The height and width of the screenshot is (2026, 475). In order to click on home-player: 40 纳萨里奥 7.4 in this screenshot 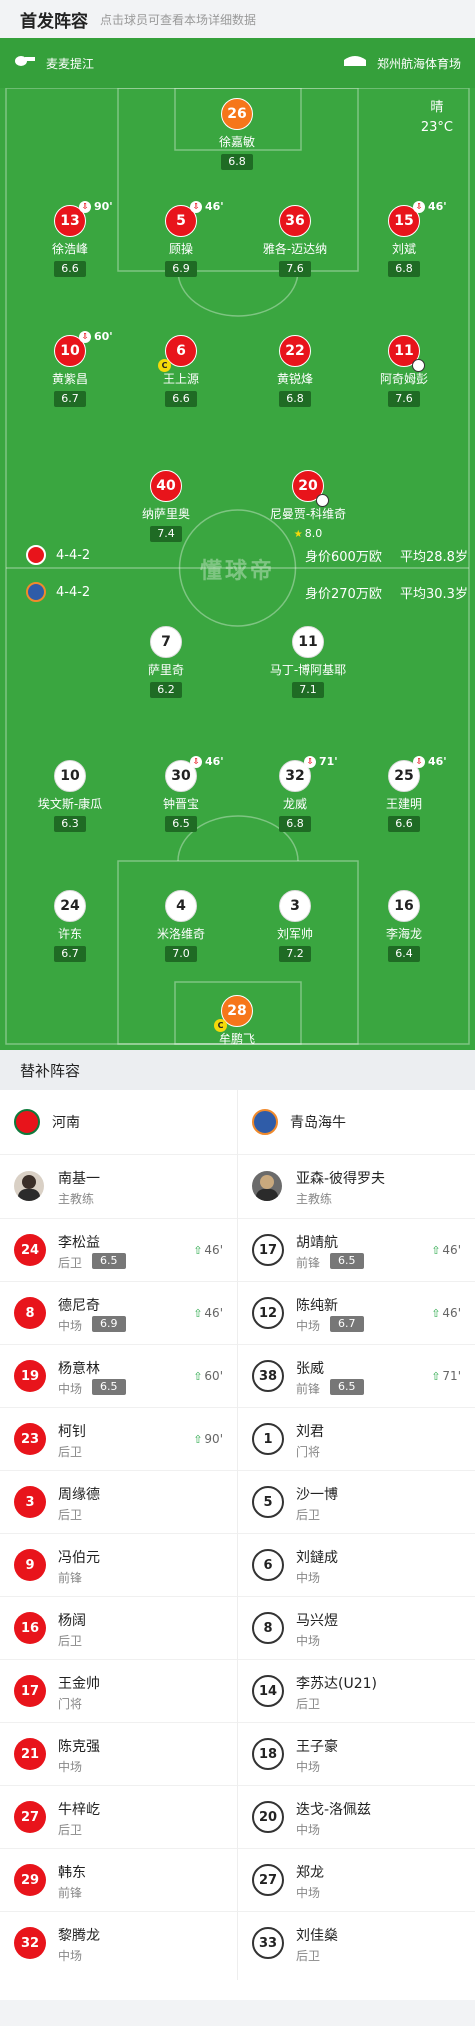, I will do `click(166, 506)`.